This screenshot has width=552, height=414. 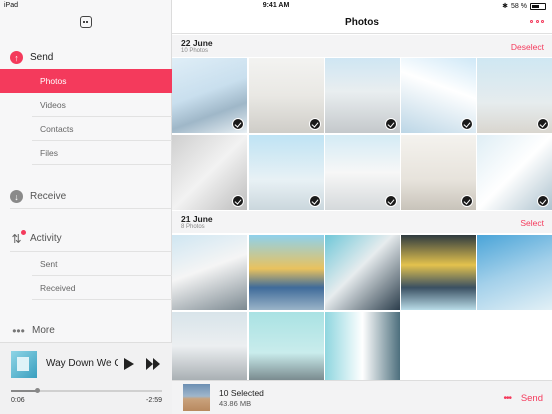 I want to click on section-receive: ↓ Receive, so click(x=38, y=196).